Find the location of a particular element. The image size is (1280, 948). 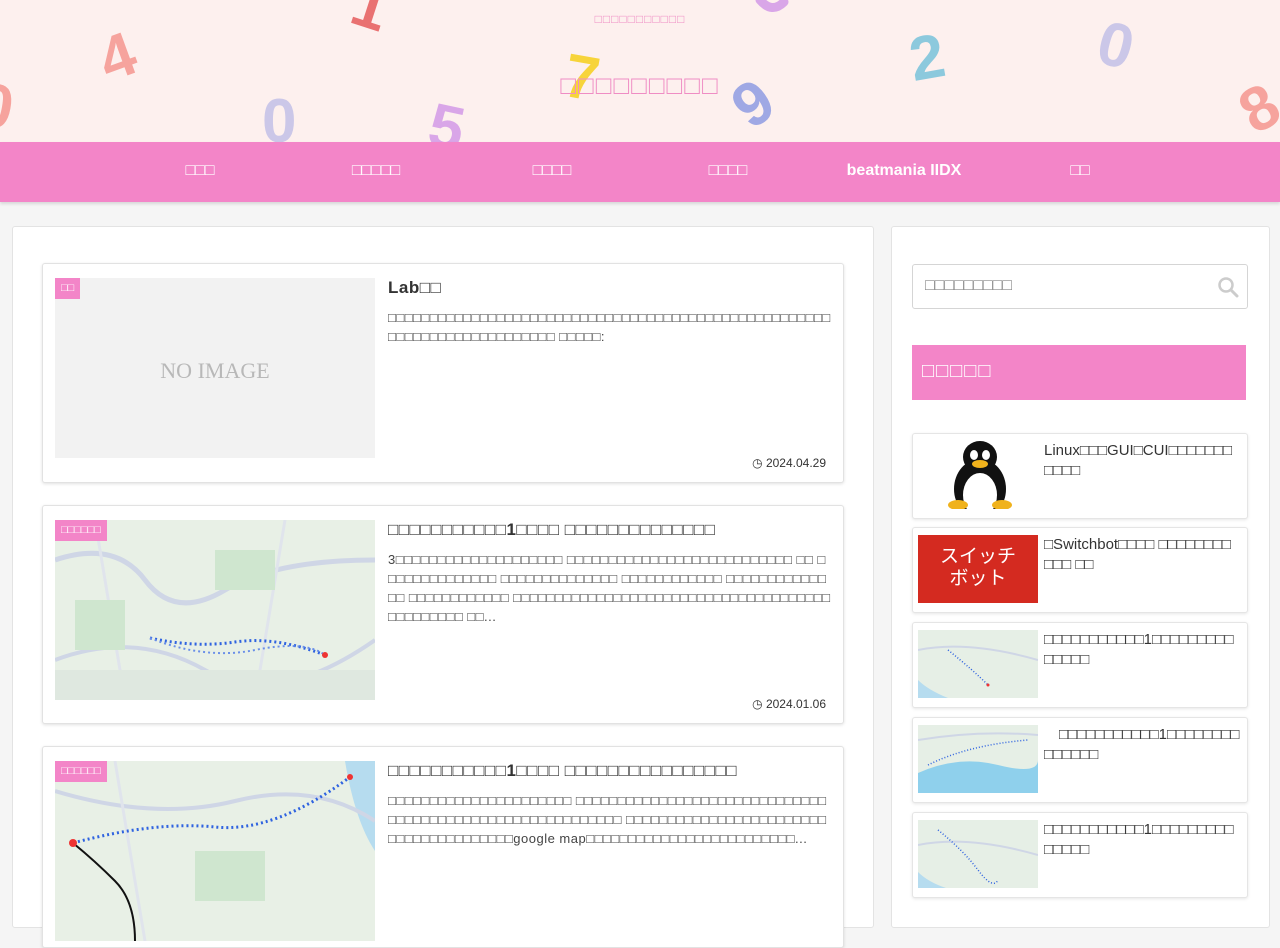

site-tagline: □□□□□□□□□□□ is located at coordinates (640, 19).